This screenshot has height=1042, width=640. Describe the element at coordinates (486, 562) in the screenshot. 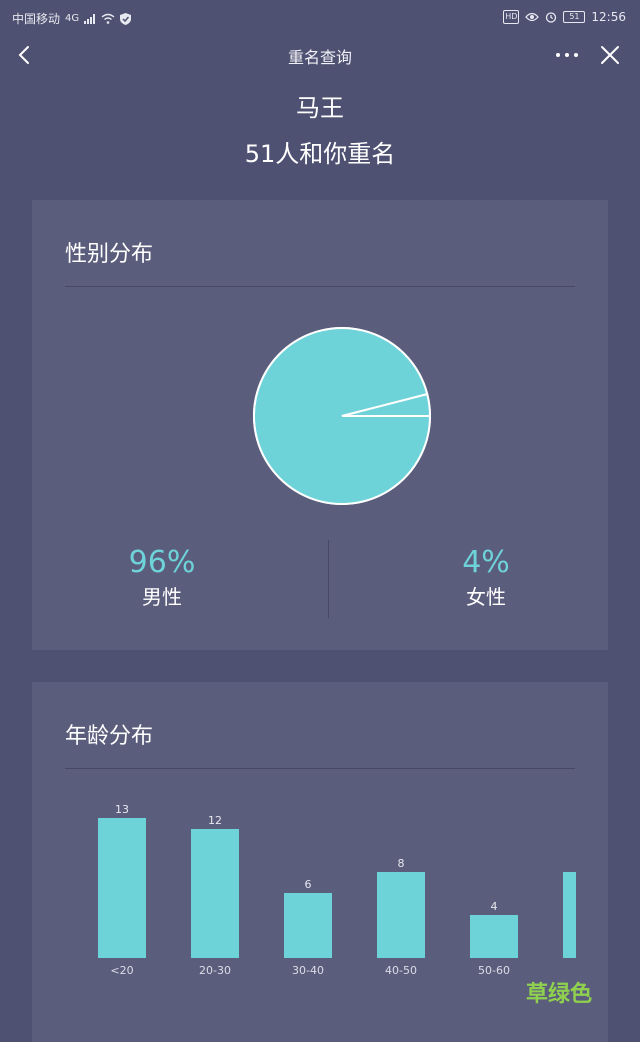

I see `female-percent: 4%` at that location.